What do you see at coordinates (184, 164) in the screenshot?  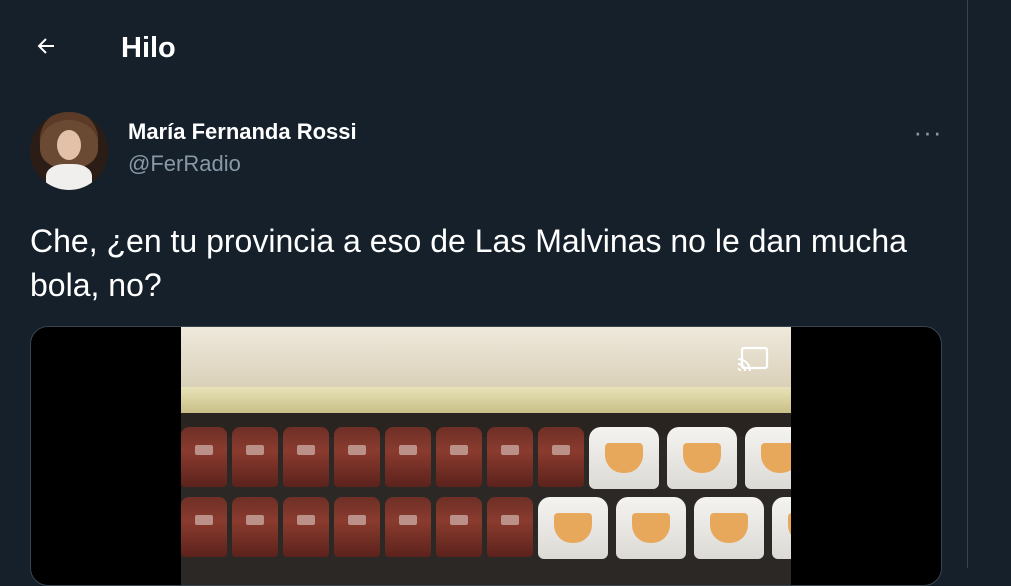 I see `author-handle: @FerRadio` at bounding box center [184, 164].